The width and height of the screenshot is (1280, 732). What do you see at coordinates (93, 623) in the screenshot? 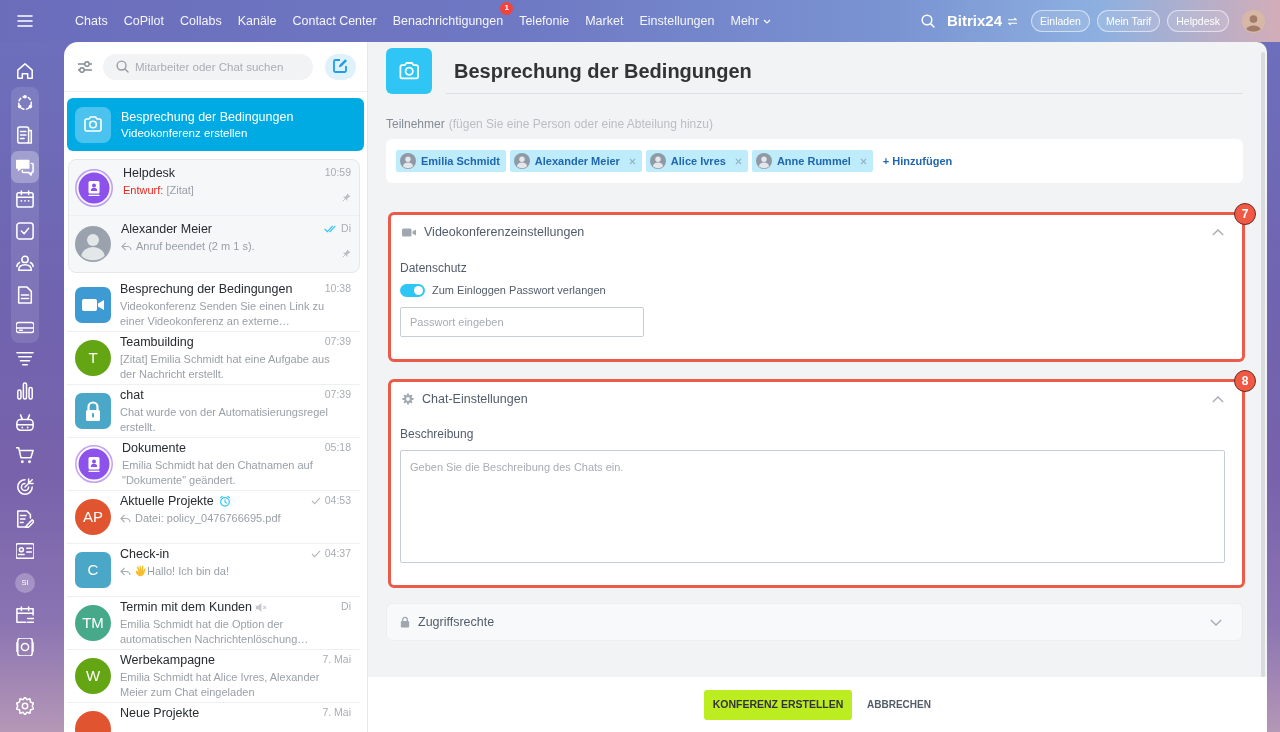
I see `initials-avatar: TM` at bounding box center [93, 623].